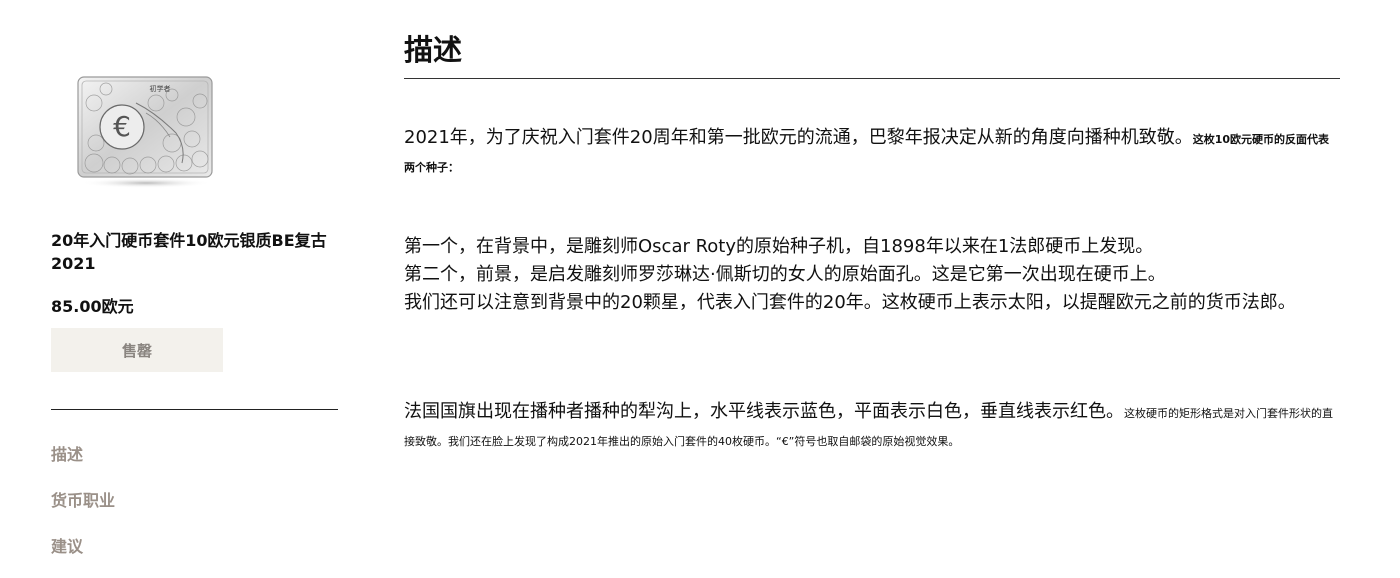  I want to click on sidebar-item-advice: 建议, so click(83, 556).